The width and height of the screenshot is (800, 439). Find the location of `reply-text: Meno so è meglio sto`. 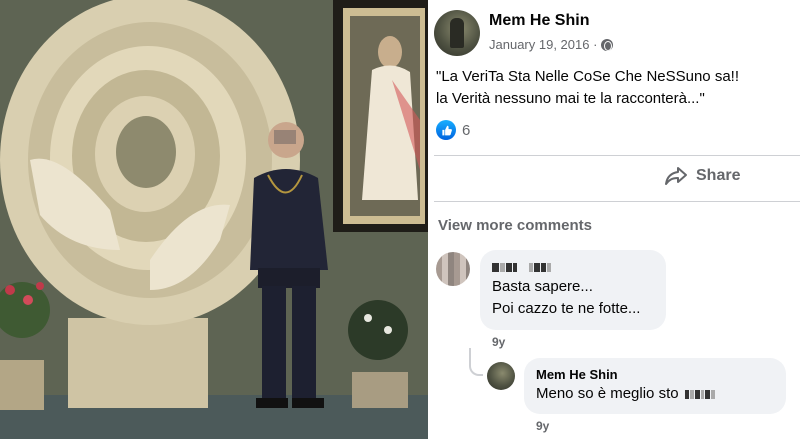

reply-text: Meno so è meglio sto is located at coordinates (655, 394).